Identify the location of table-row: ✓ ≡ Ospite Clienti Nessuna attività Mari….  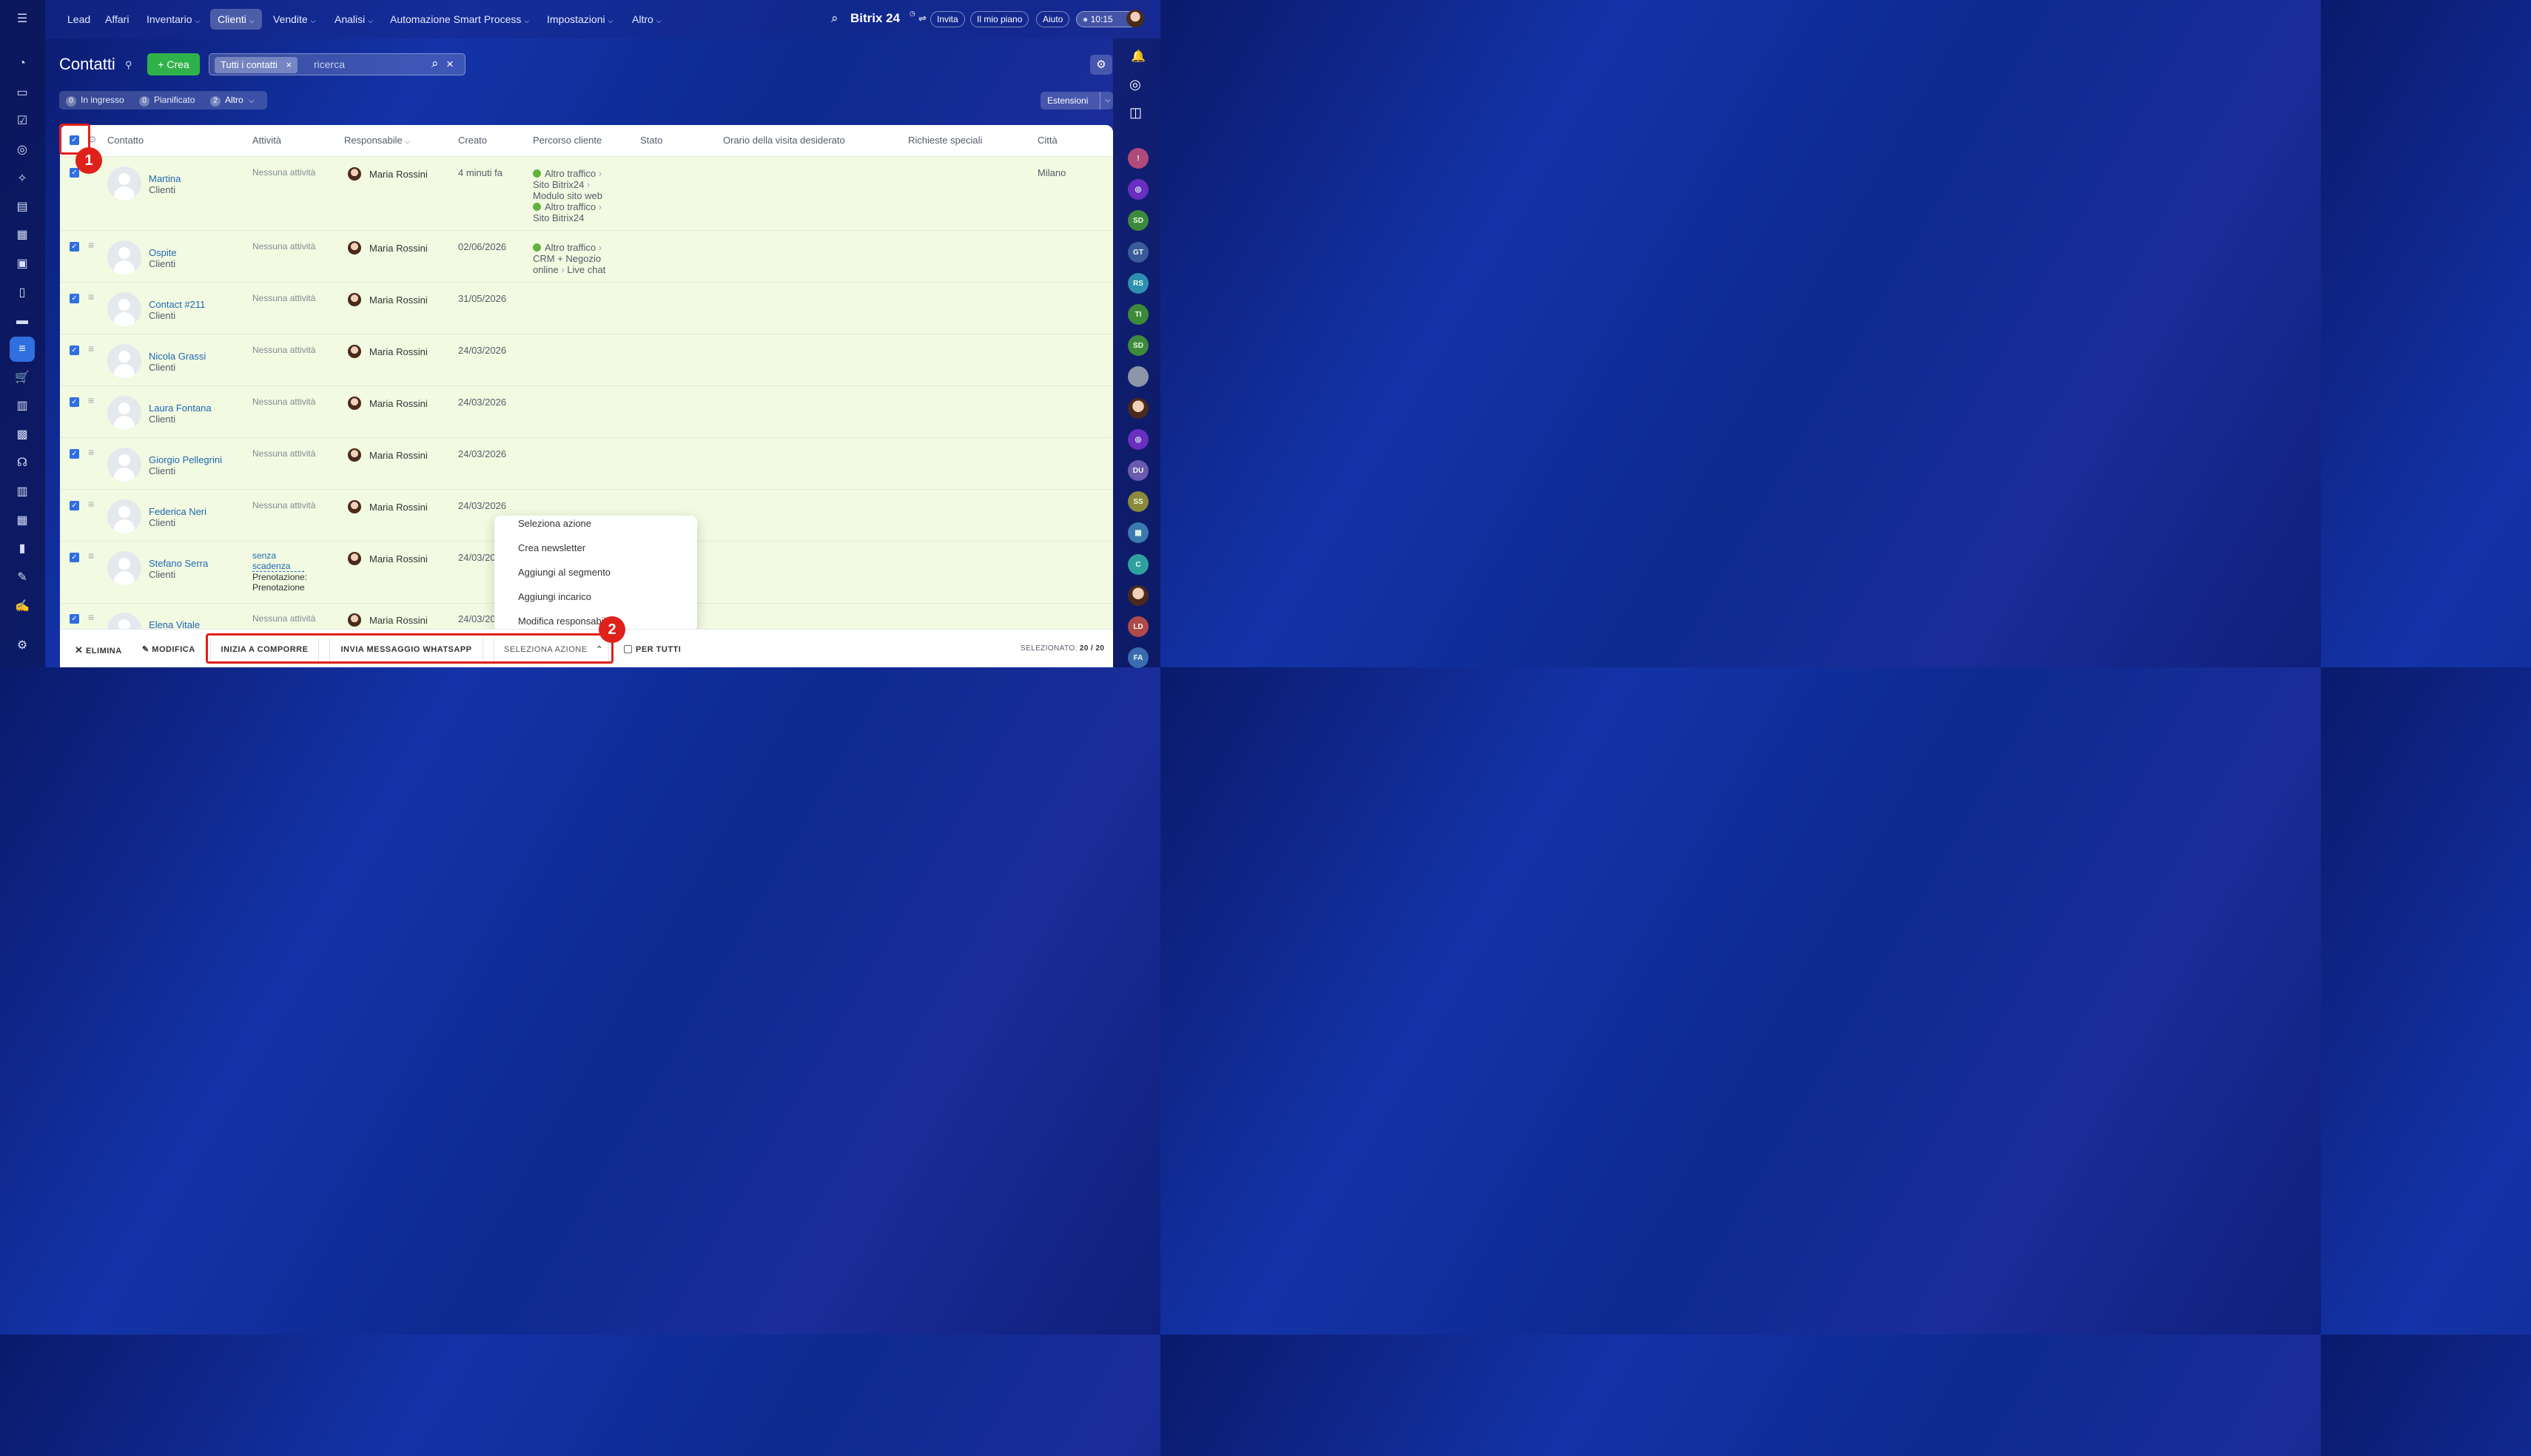
(586, 256).